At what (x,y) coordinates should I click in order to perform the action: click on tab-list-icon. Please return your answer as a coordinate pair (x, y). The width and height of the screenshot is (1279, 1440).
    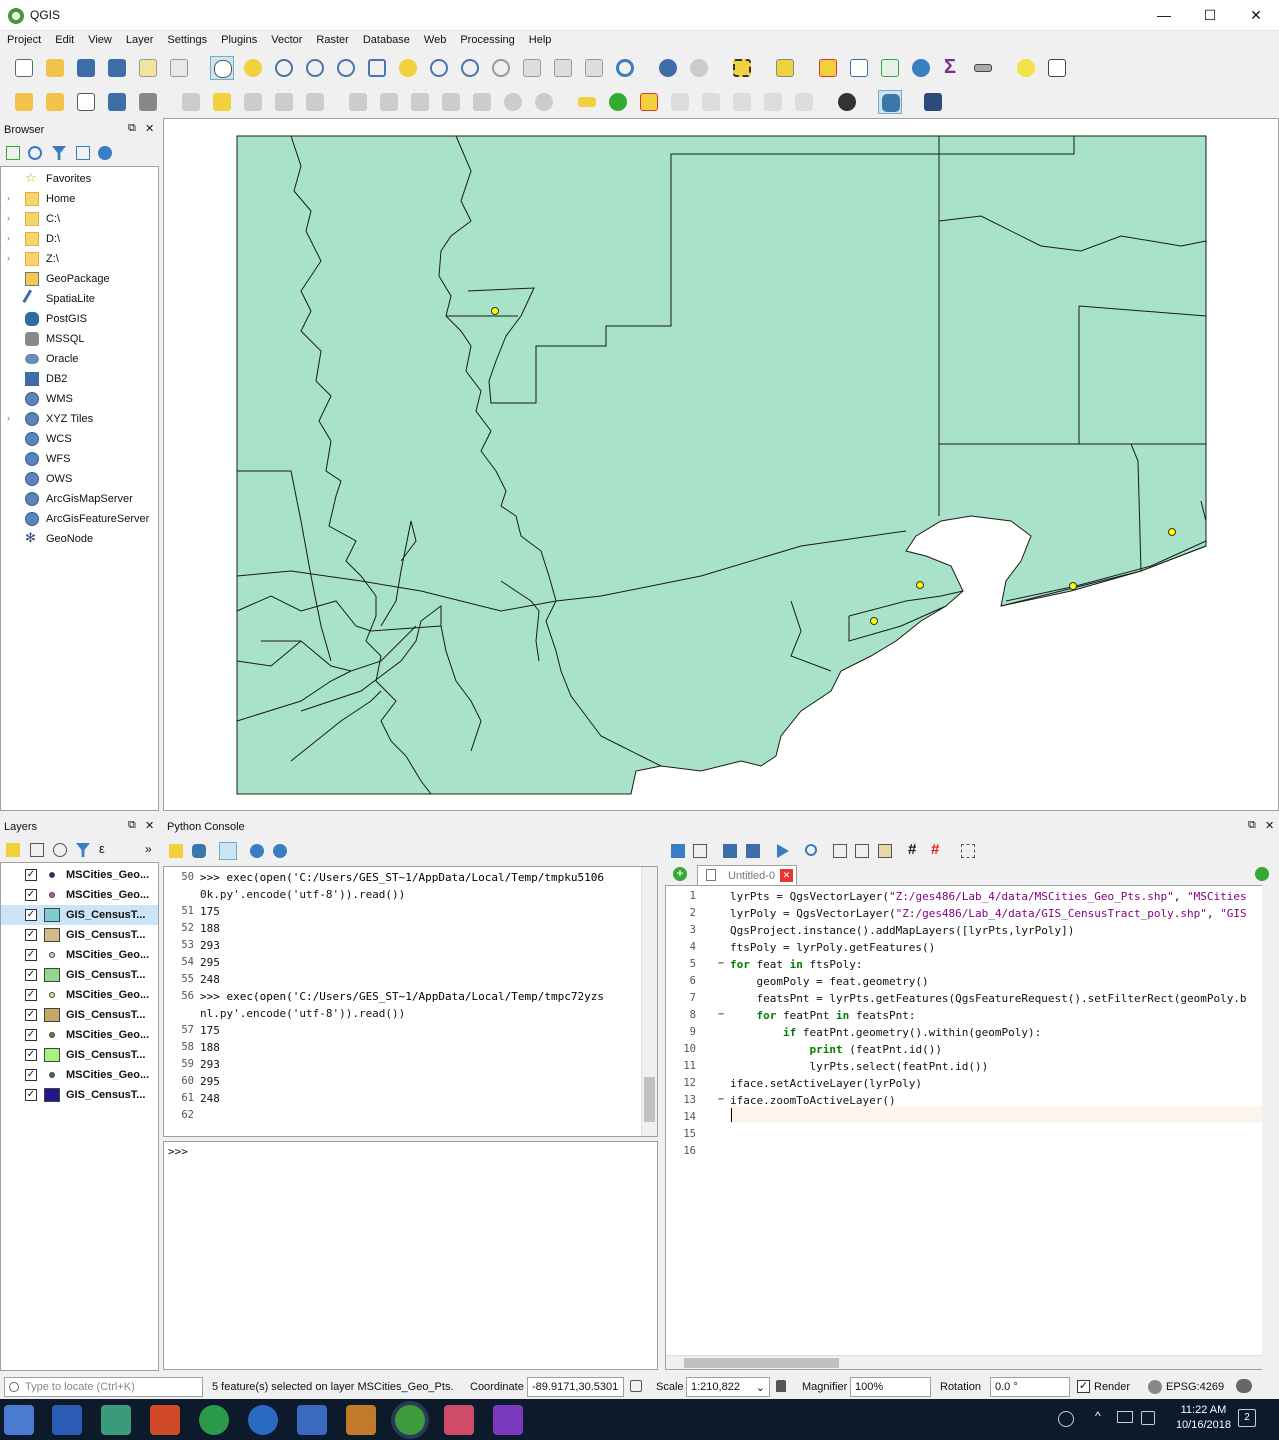
    Looking at the image, I should click on (1262, 874).